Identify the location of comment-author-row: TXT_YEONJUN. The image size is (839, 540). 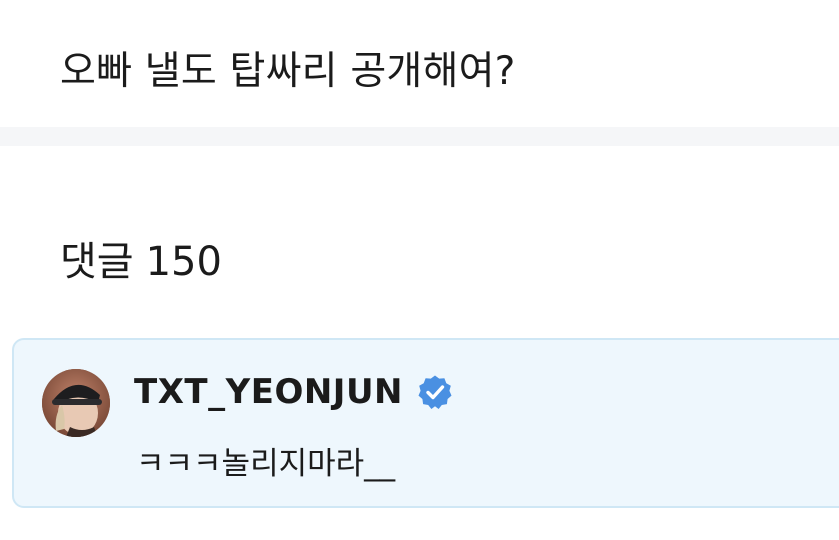
(293, 392).